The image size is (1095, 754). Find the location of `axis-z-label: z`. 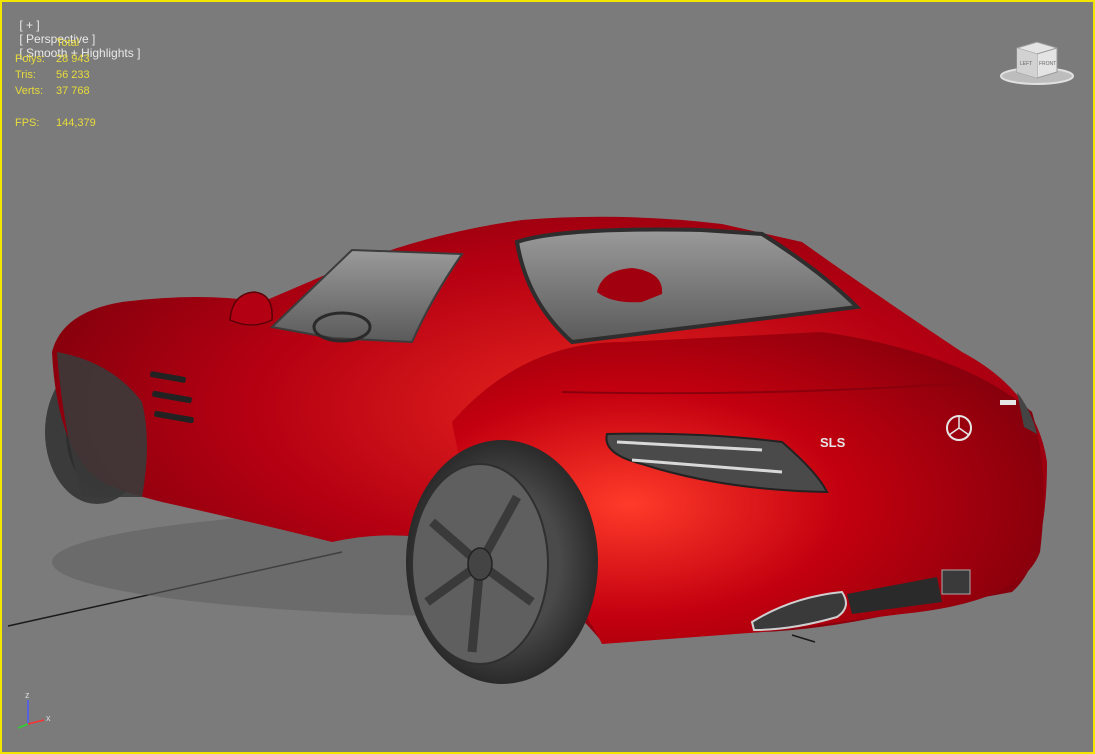

axis-z-label: z is located at coordinates (27, 695).